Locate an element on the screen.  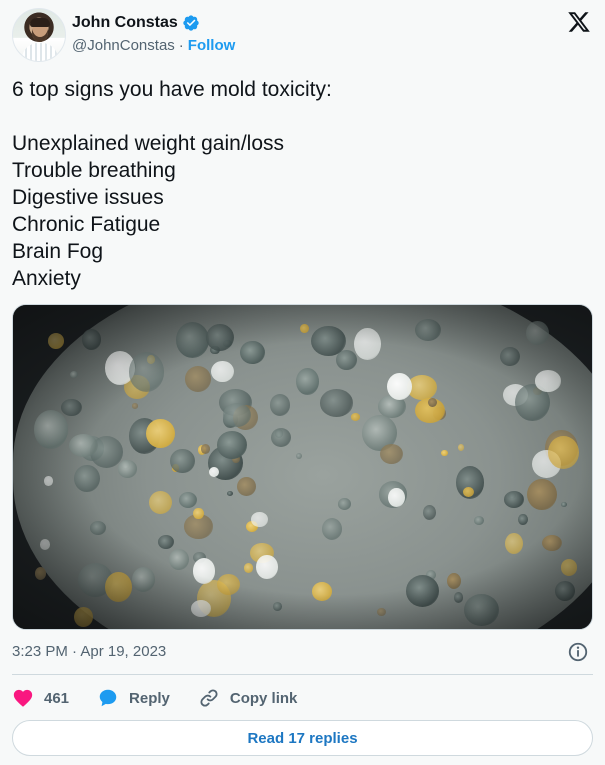
follow-button: Follow is located at coordinates (212, 45).